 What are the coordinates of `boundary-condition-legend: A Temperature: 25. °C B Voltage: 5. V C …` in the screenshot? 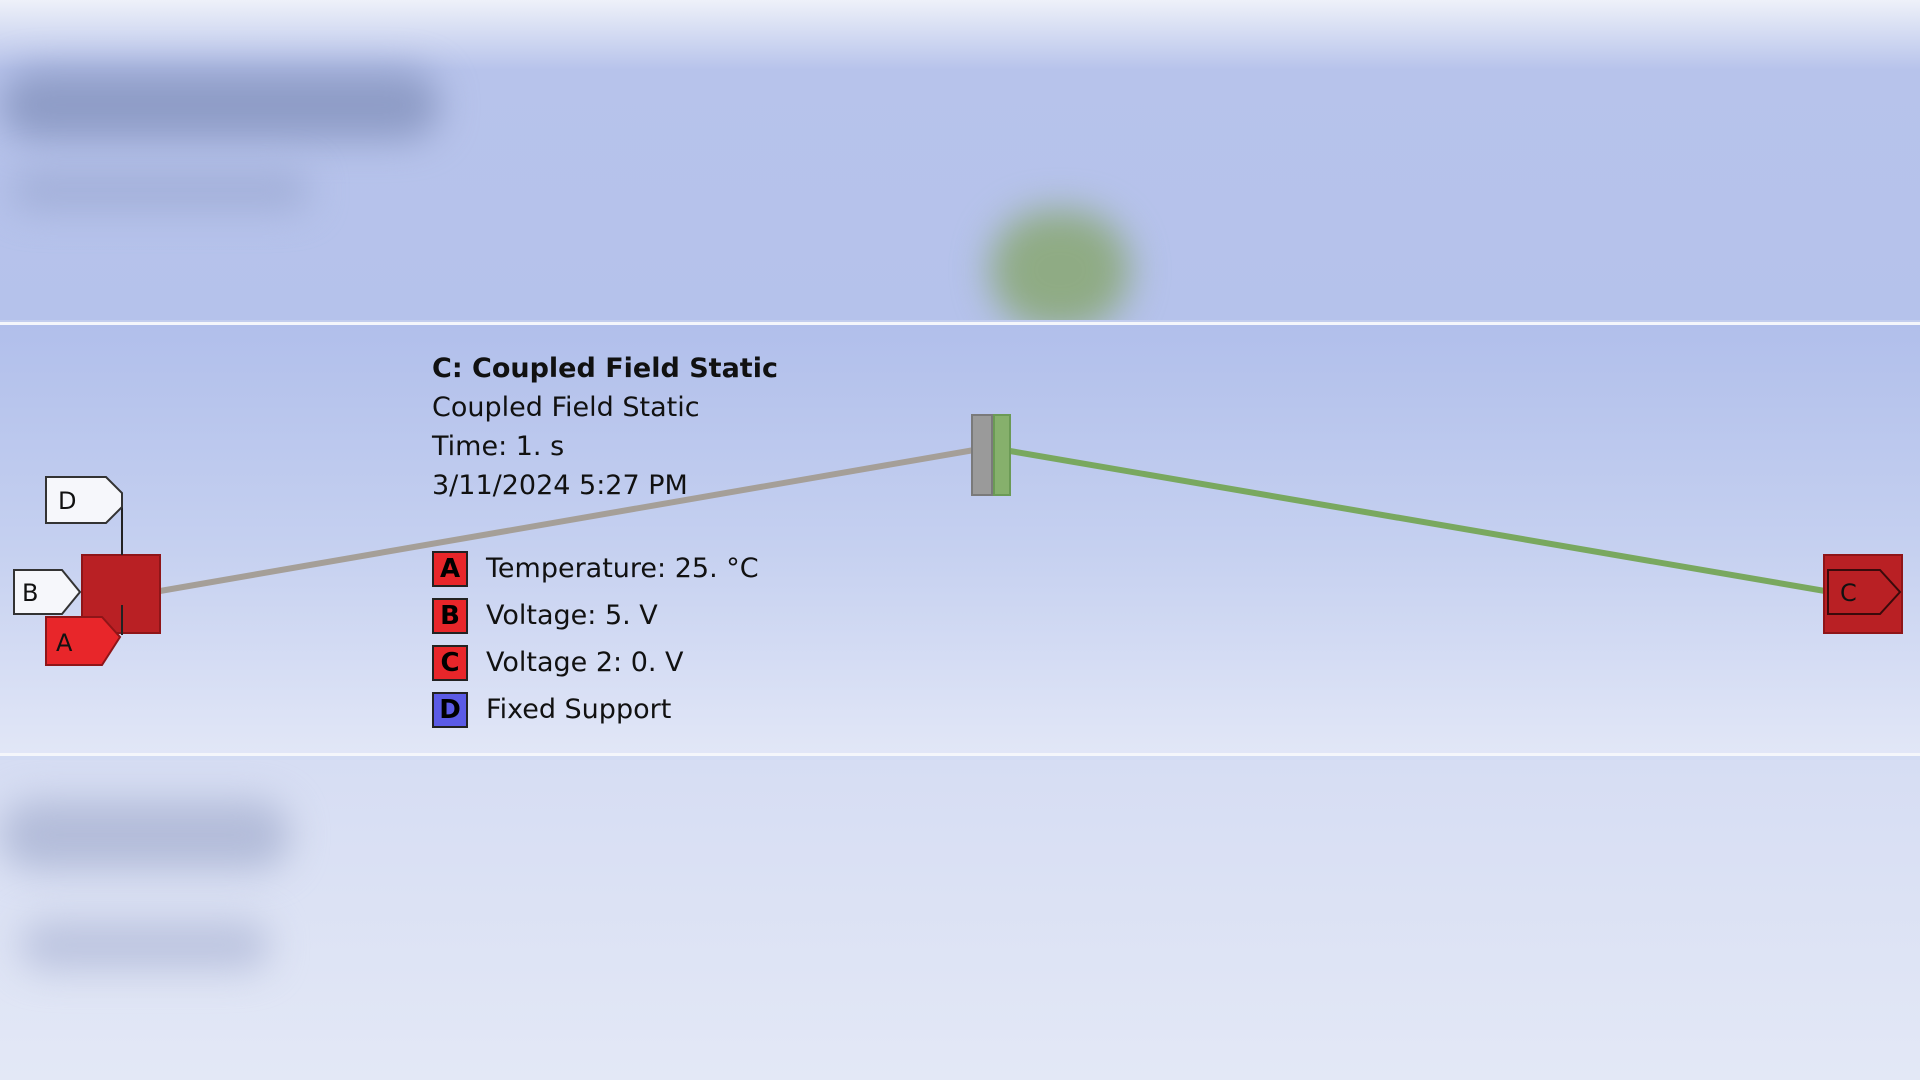 It's located at (595, 639).